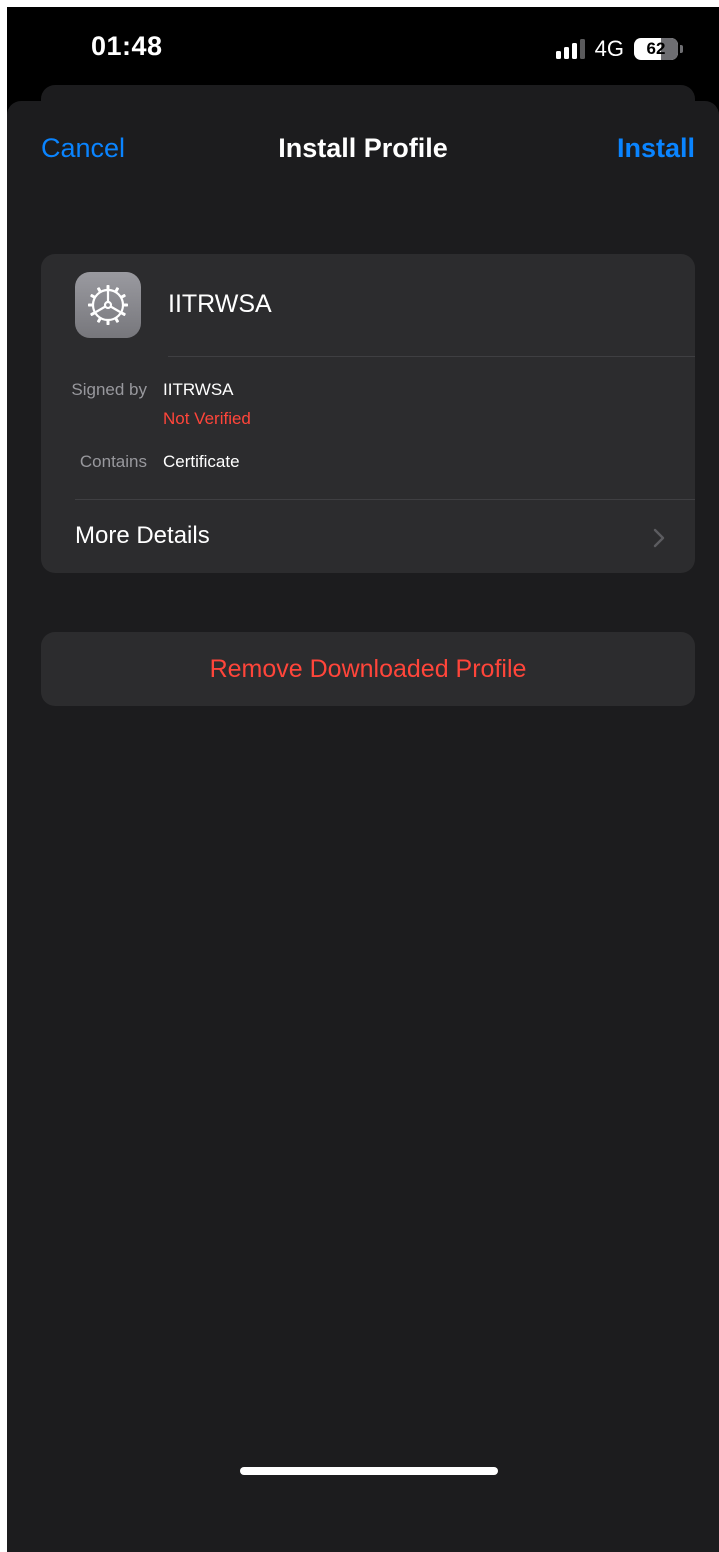 This screenshot has width=719, height=1552. What do you see at coordinates (368, 536) in the screenshot?
I see `more-details-row: More Details` at bounding box center [368, 536].